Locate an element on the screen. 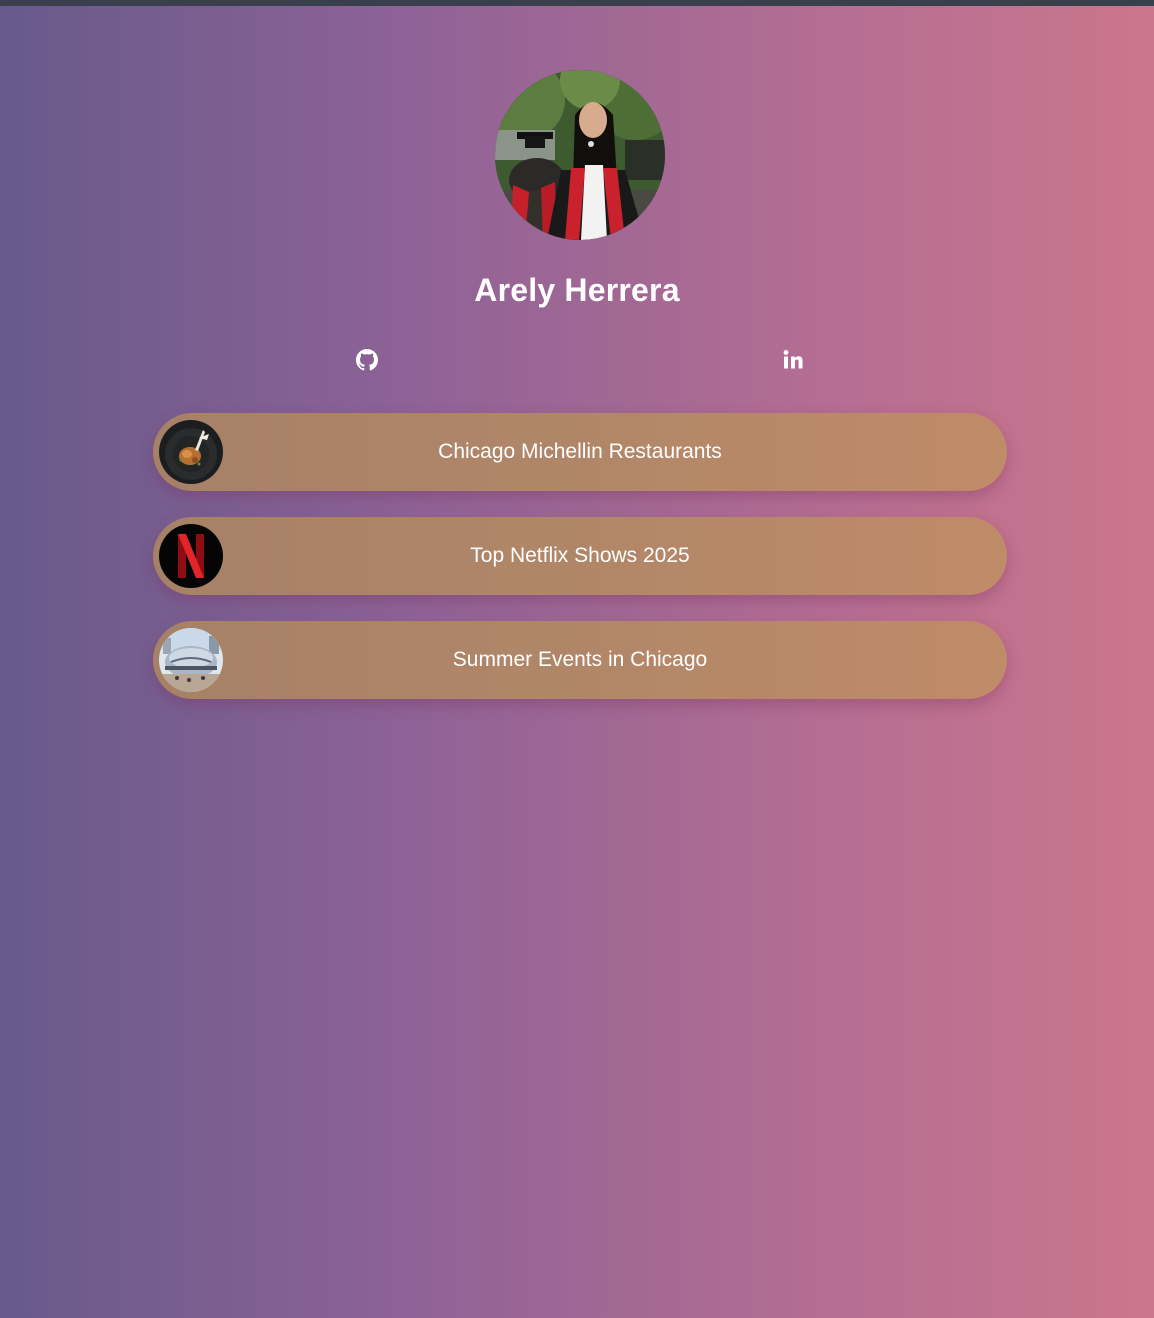 The width and height of the screenshot is (1154, 1318). link-card-michelin-restaurants: Chicago Michellin Restaurants is located at coordinates (580, 452).